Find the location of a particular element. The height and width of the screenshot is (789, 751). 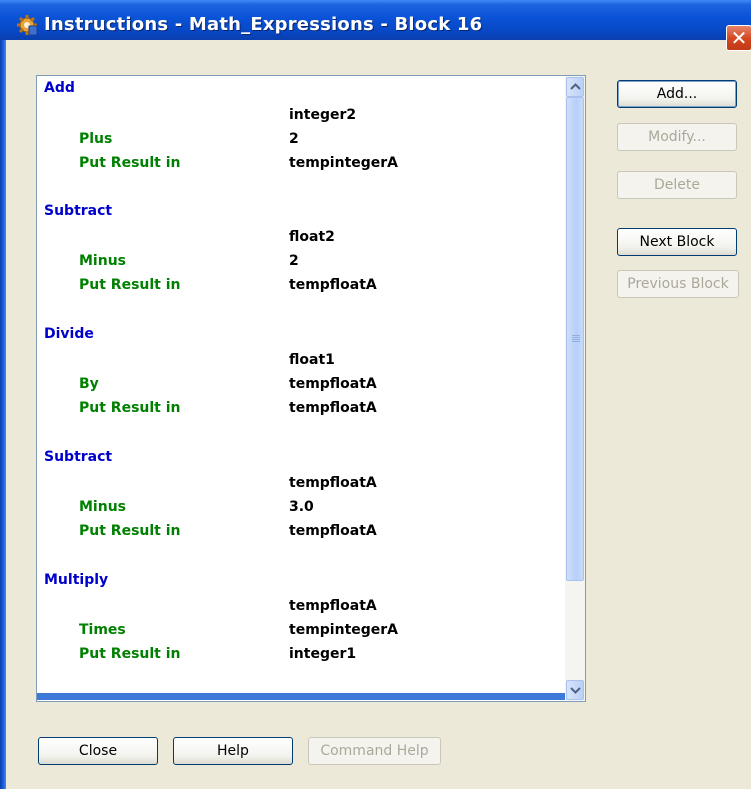

param-label: Plus is located at coordinates (96, 139).